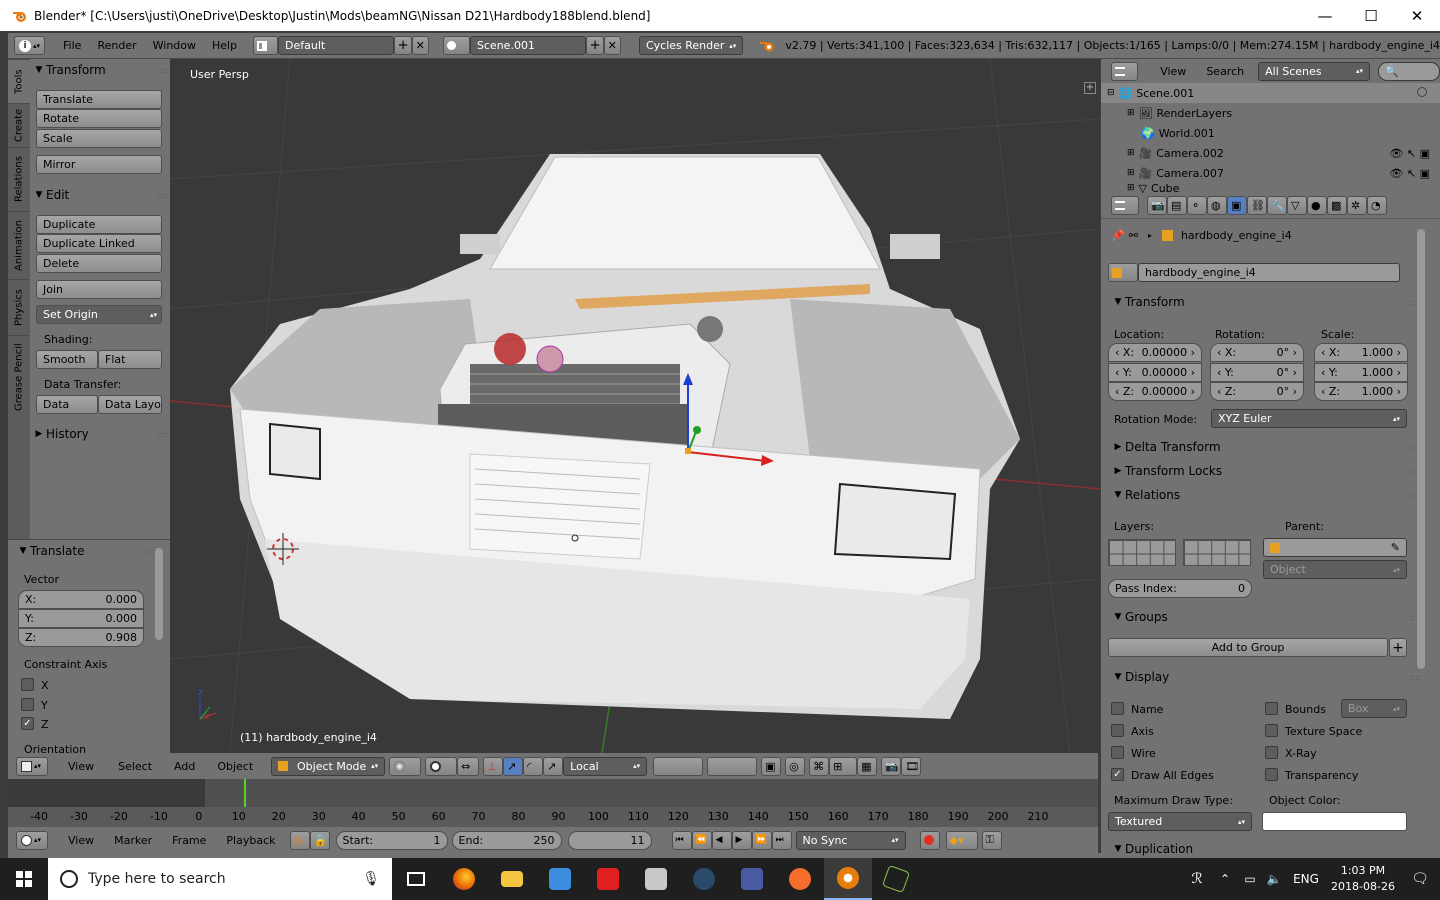 This screenshot has height=900, width=1440. What do you see at coordinates (81, 840) in the screenshot?
I see `menu-timeline-view: View` at bounding box center [81, 840].